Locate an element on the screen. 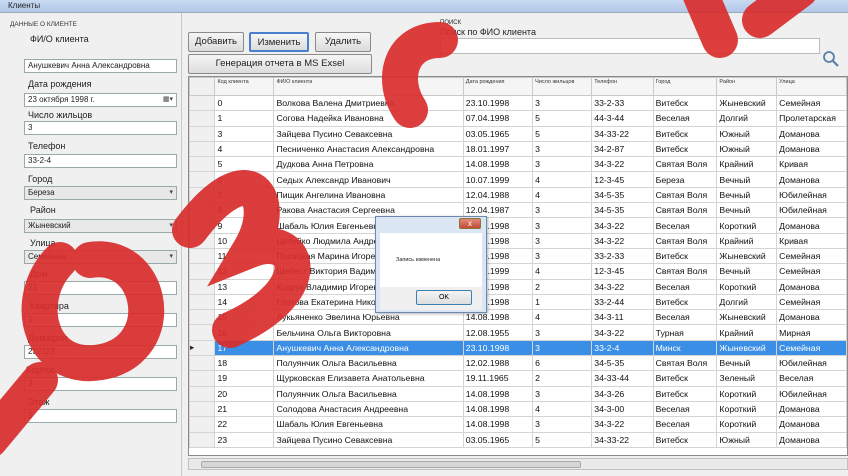 The width and height of the screenshot is (848, 476). table-cell: Бельчина Ольга Викторовна is located at coordinates (368, 332).